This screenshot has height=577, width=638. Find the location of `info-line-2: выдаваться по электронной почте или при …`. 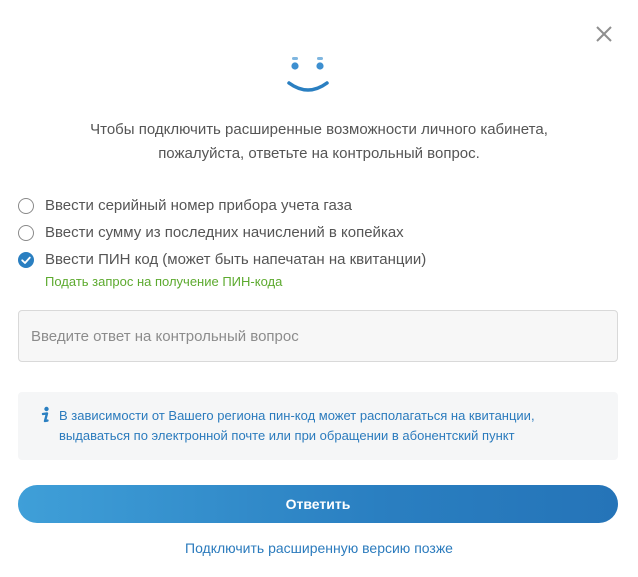

info-line-2: выдаваться по электронной почте или при … is located at coordinates (287, 435).